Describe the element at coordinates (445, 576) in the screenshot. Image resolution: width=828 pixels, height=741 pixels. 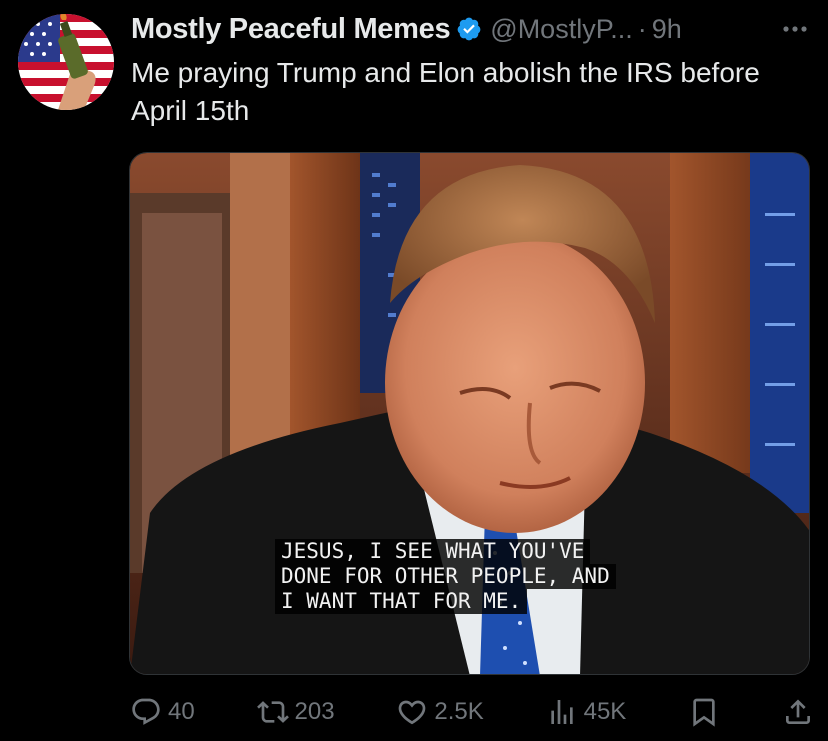
I see `caption-line: DONE FOR OTHER PEOPLE, AND` at that location.